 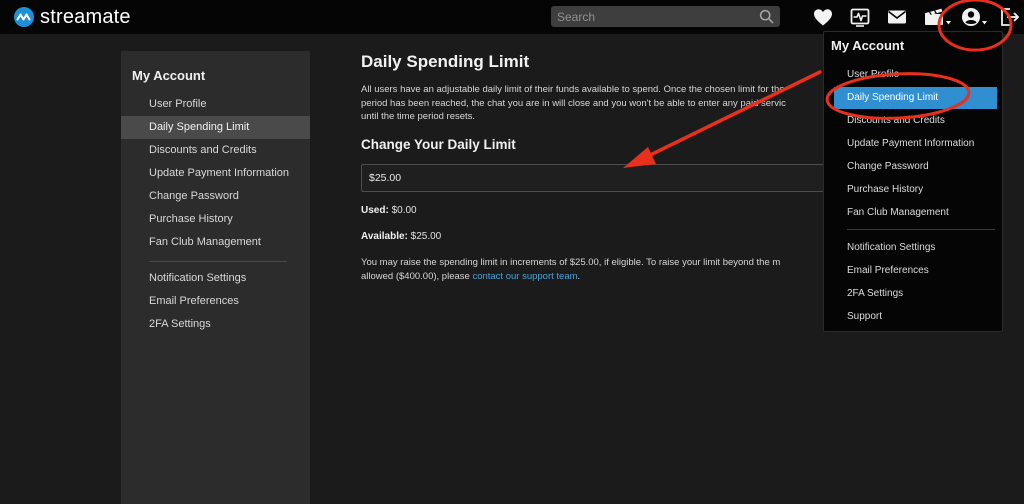 What do you see at coordinates (426, 236) in the screenshot?
I see `available-value: $25.00` at bounding box center [426, 236].